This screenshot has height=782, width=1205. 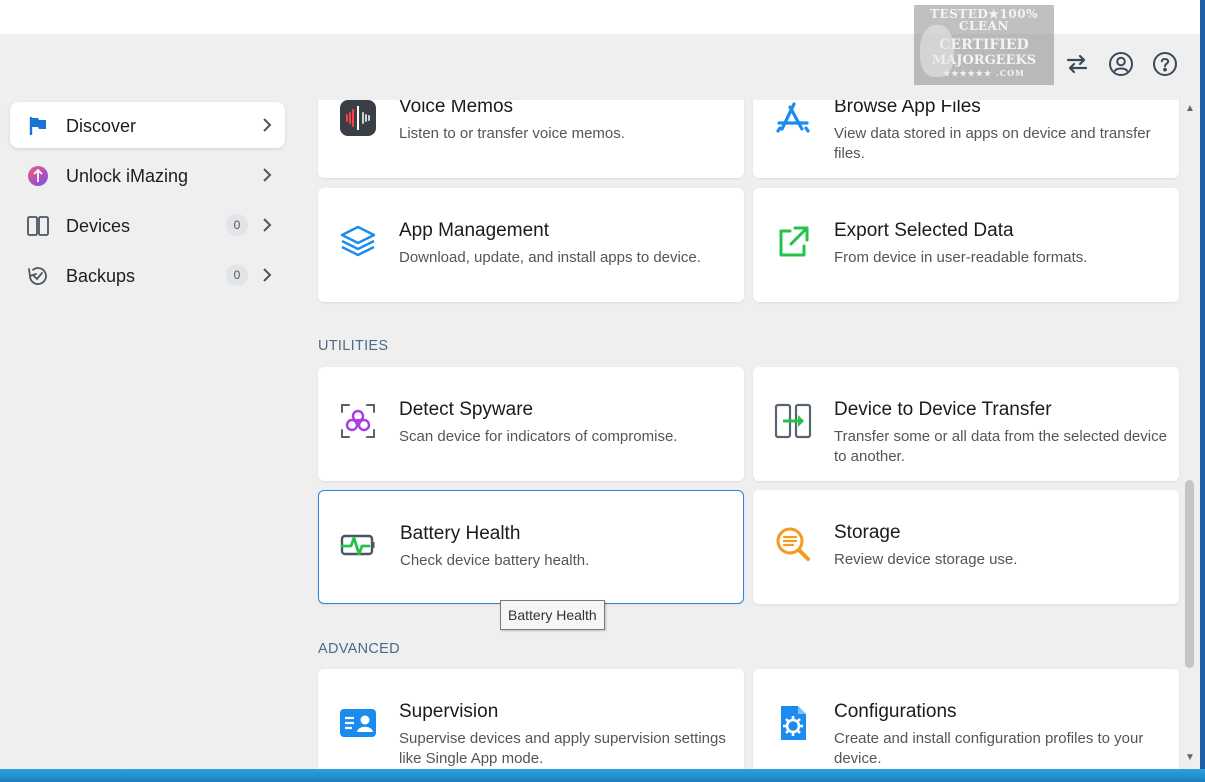 I want to click on card-title: Battery Health, so click(x=460, y=533).